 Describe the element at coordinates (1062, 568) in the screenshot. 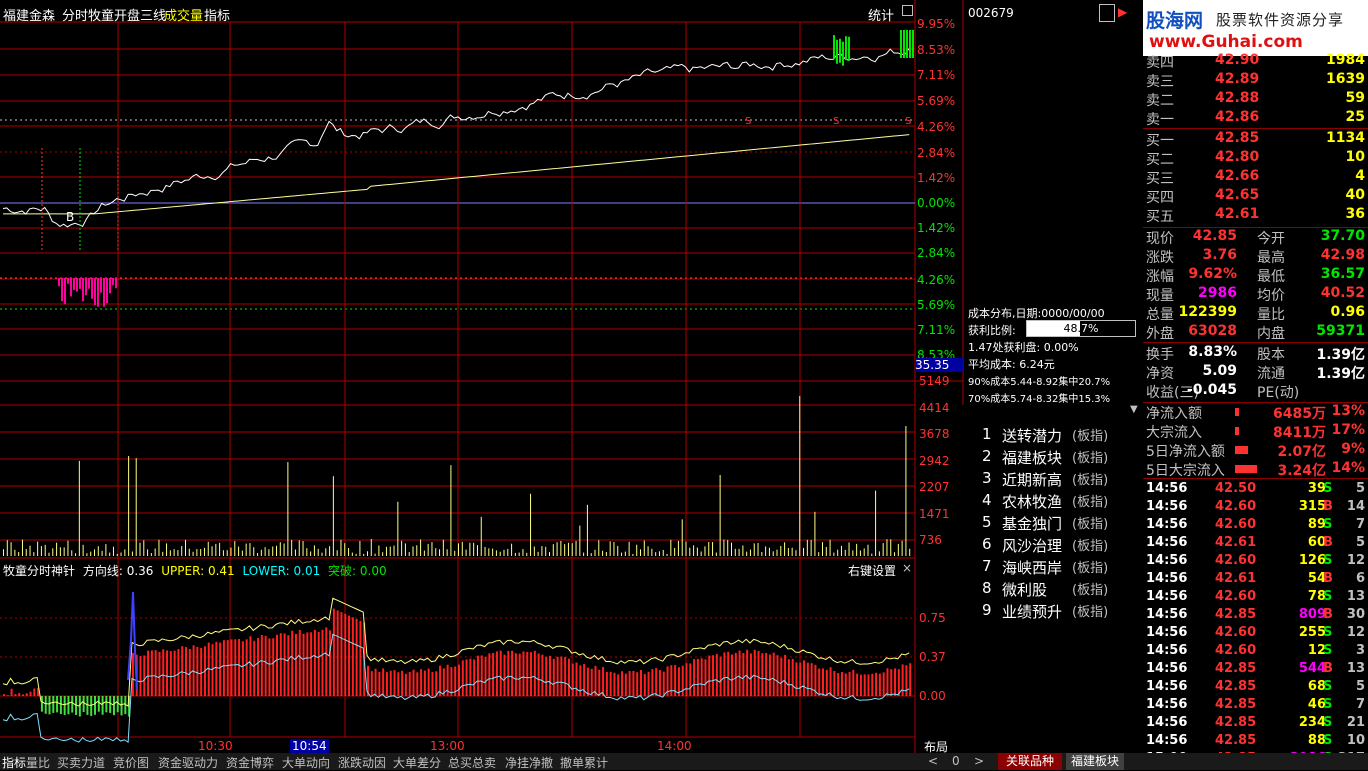

I see `board-item: 7 海峡西岸 (板指)` at that location.